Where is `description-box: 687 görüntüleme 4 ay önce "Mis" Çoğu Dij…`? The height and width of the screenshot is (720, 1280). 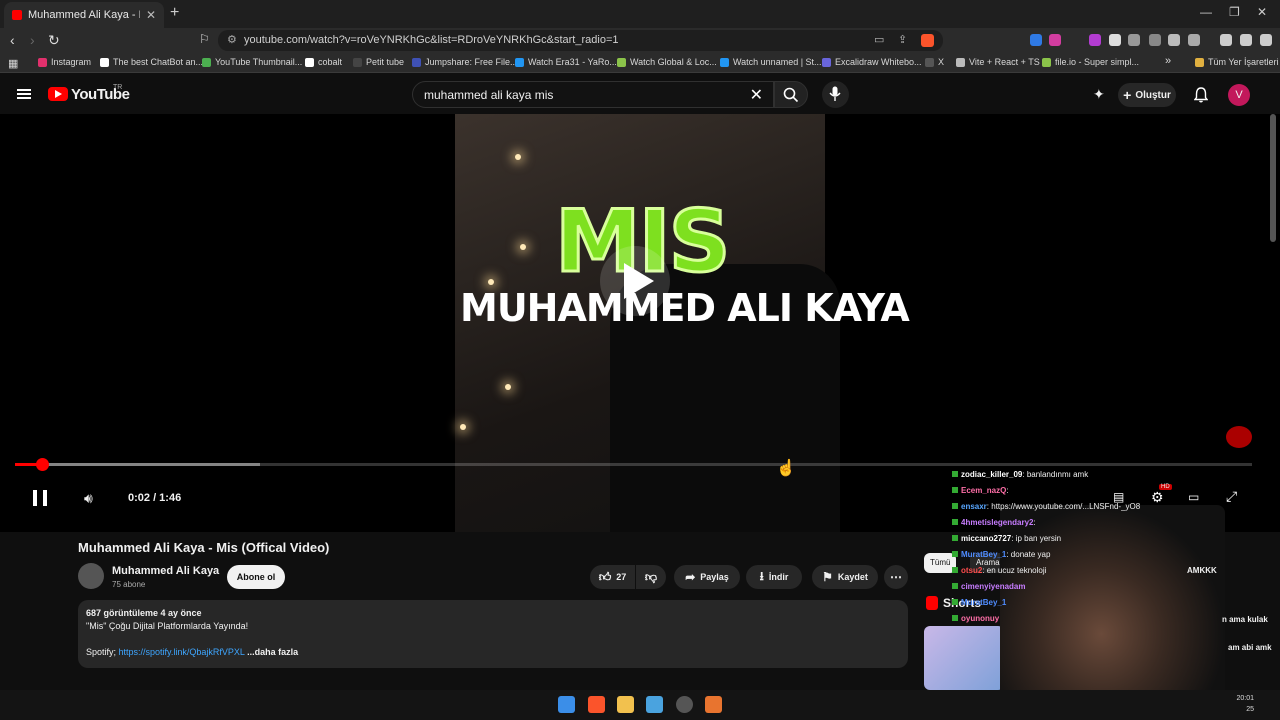
description-box: 687 görüntüleme 4 ay önce "Mis" Çoğu Dij… is located at coordinates (493, 634).